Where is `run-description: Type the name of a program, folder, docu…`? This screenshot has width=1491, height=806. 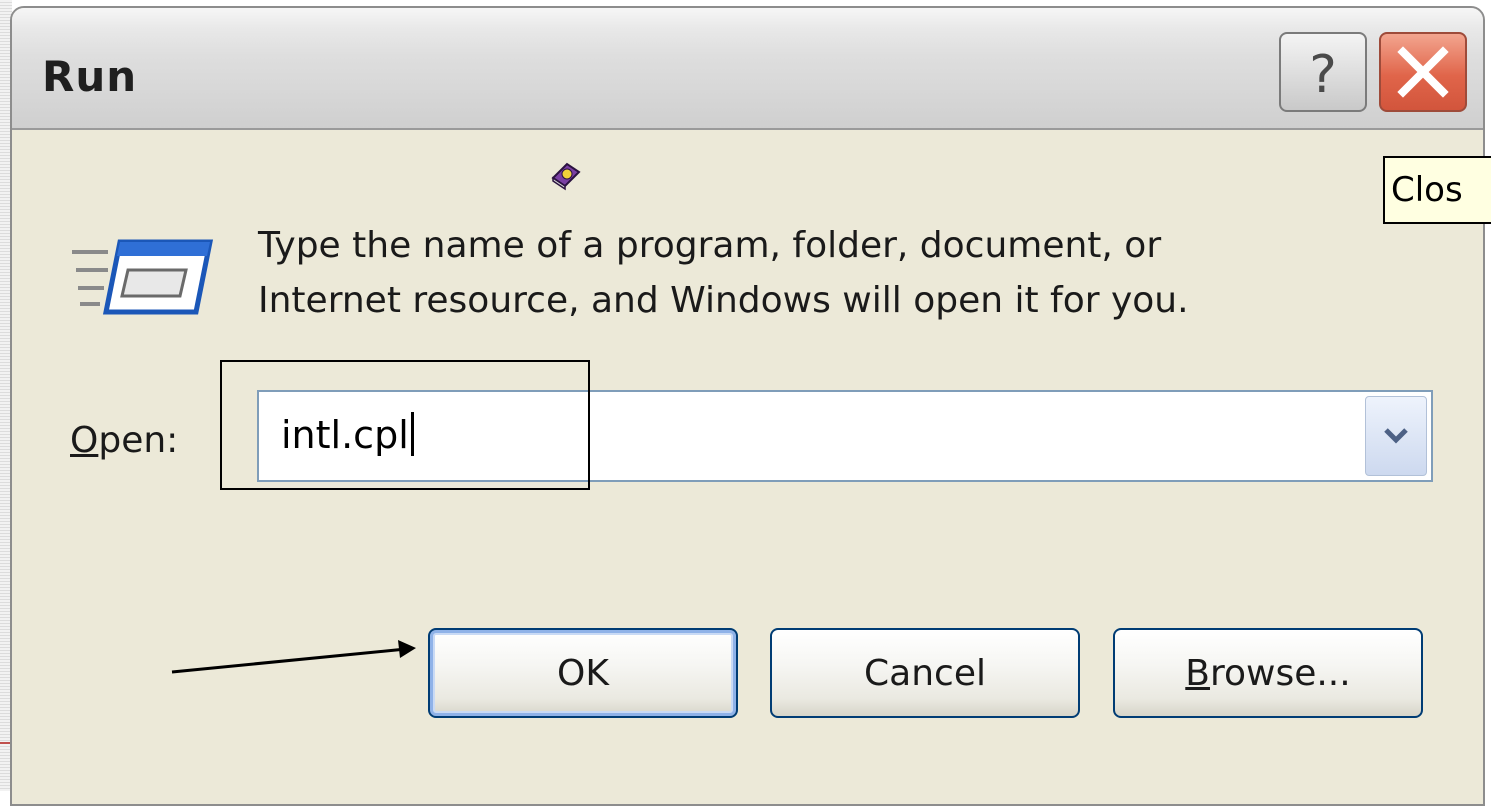 run-description: Type the name of a program, folder, docu… is located at coordinates (823, 273).